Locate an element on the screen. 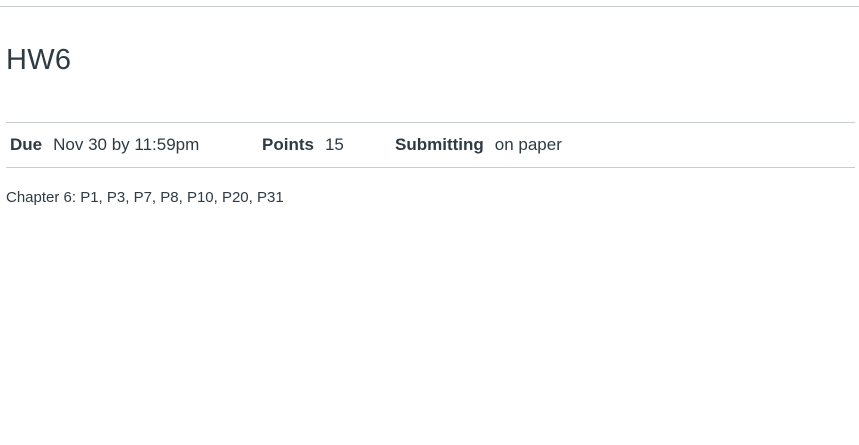 This screenshot has height=445, width=859. points-detail: Points 15 is located at coordinates (303, 145).